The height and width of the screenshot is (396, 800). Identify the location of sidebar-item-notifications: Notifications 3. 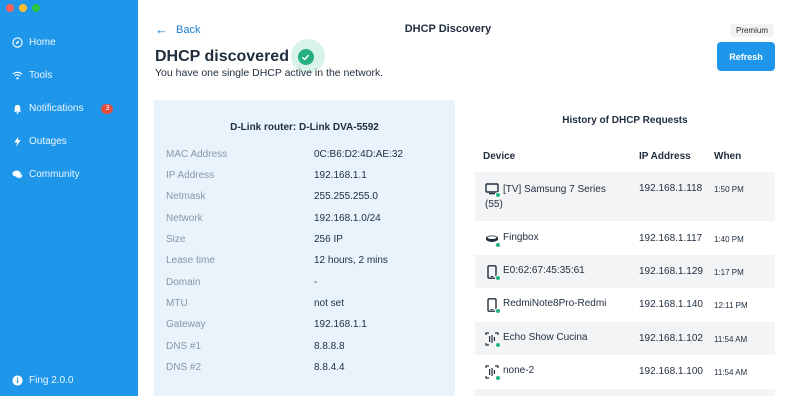
(69, 108).